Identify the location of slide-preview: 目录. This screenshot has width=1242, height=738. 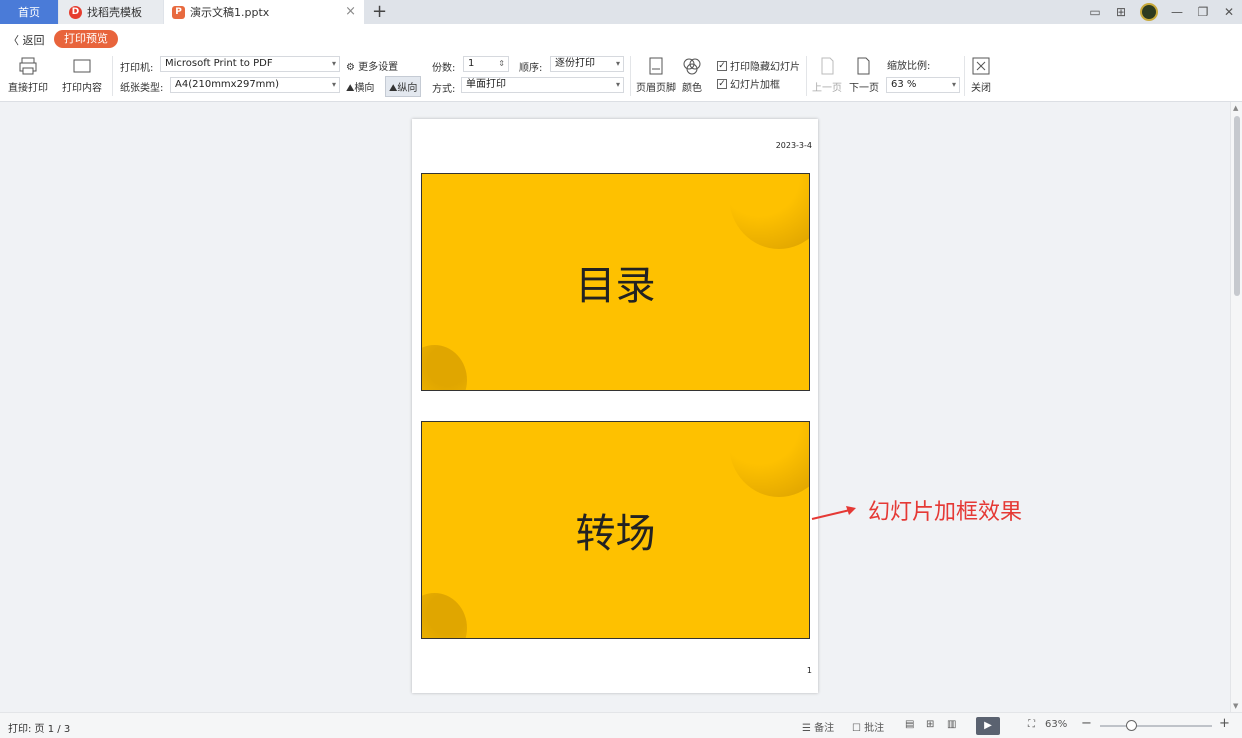
(615, 282).